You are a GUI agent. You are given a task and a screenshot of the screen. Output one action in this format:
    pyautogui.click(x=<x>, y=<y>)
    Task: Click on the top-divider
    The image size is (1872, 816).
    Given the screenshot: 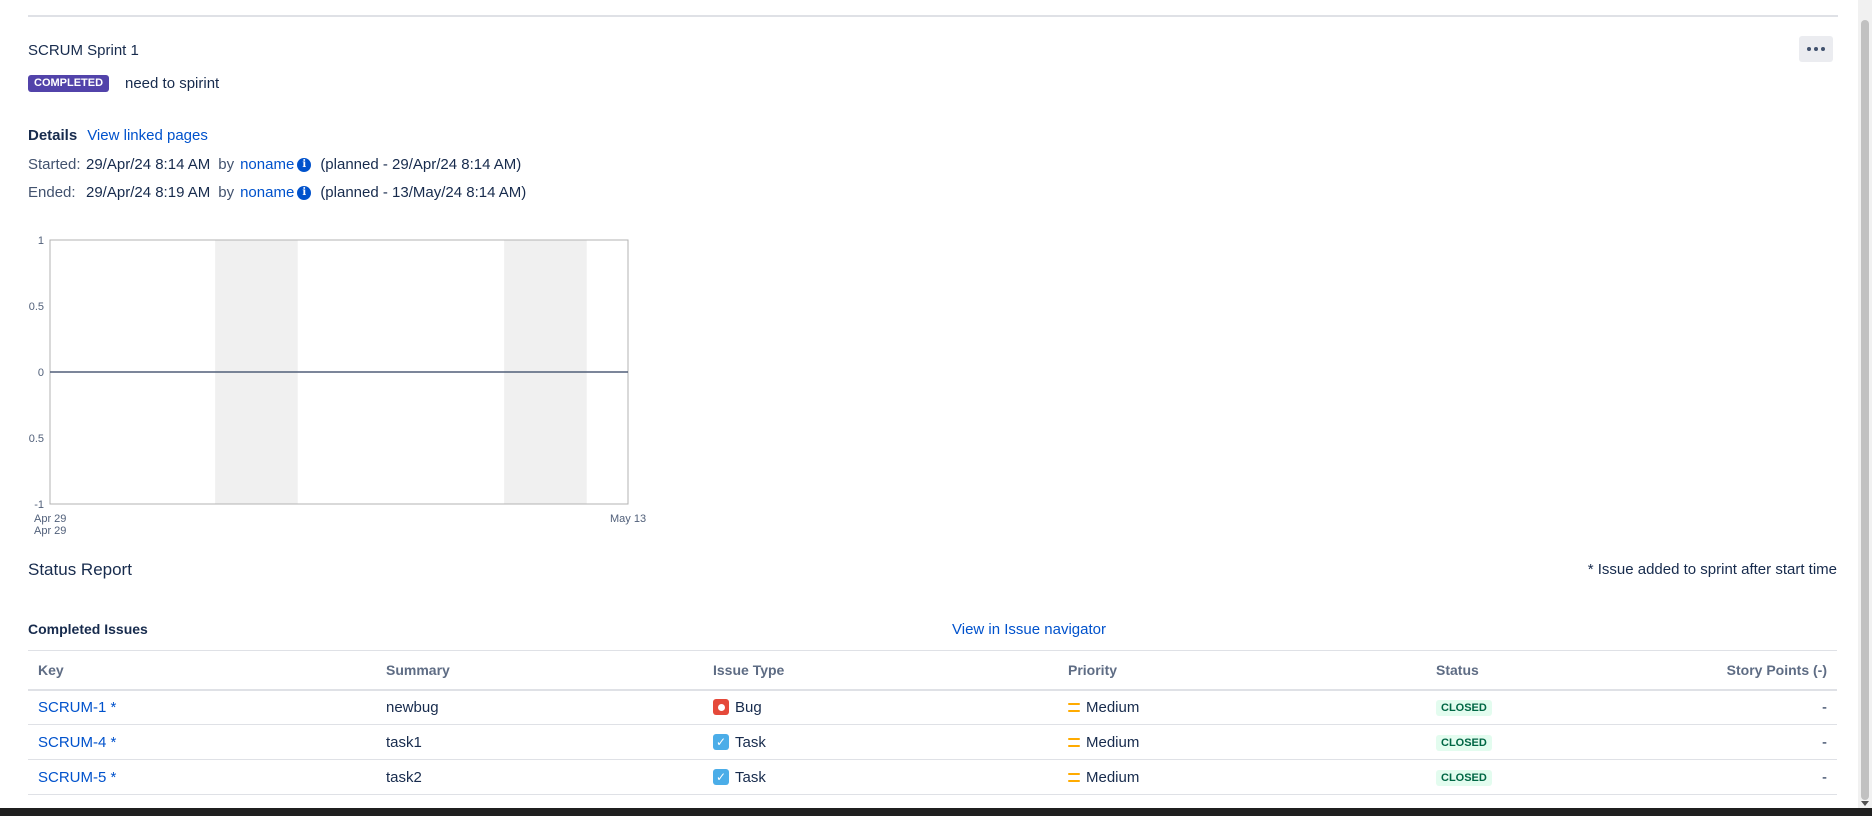 What is the action you would take?
    pyautogui.click(x=933, y=16)
    